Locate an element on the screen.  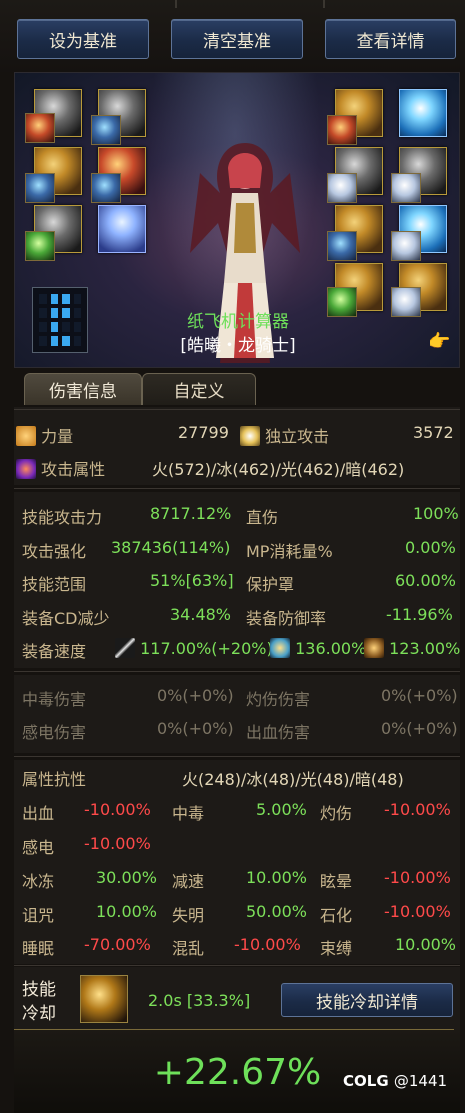
set-baseline-button: 设为基准 is located at coordinates (83, 39).